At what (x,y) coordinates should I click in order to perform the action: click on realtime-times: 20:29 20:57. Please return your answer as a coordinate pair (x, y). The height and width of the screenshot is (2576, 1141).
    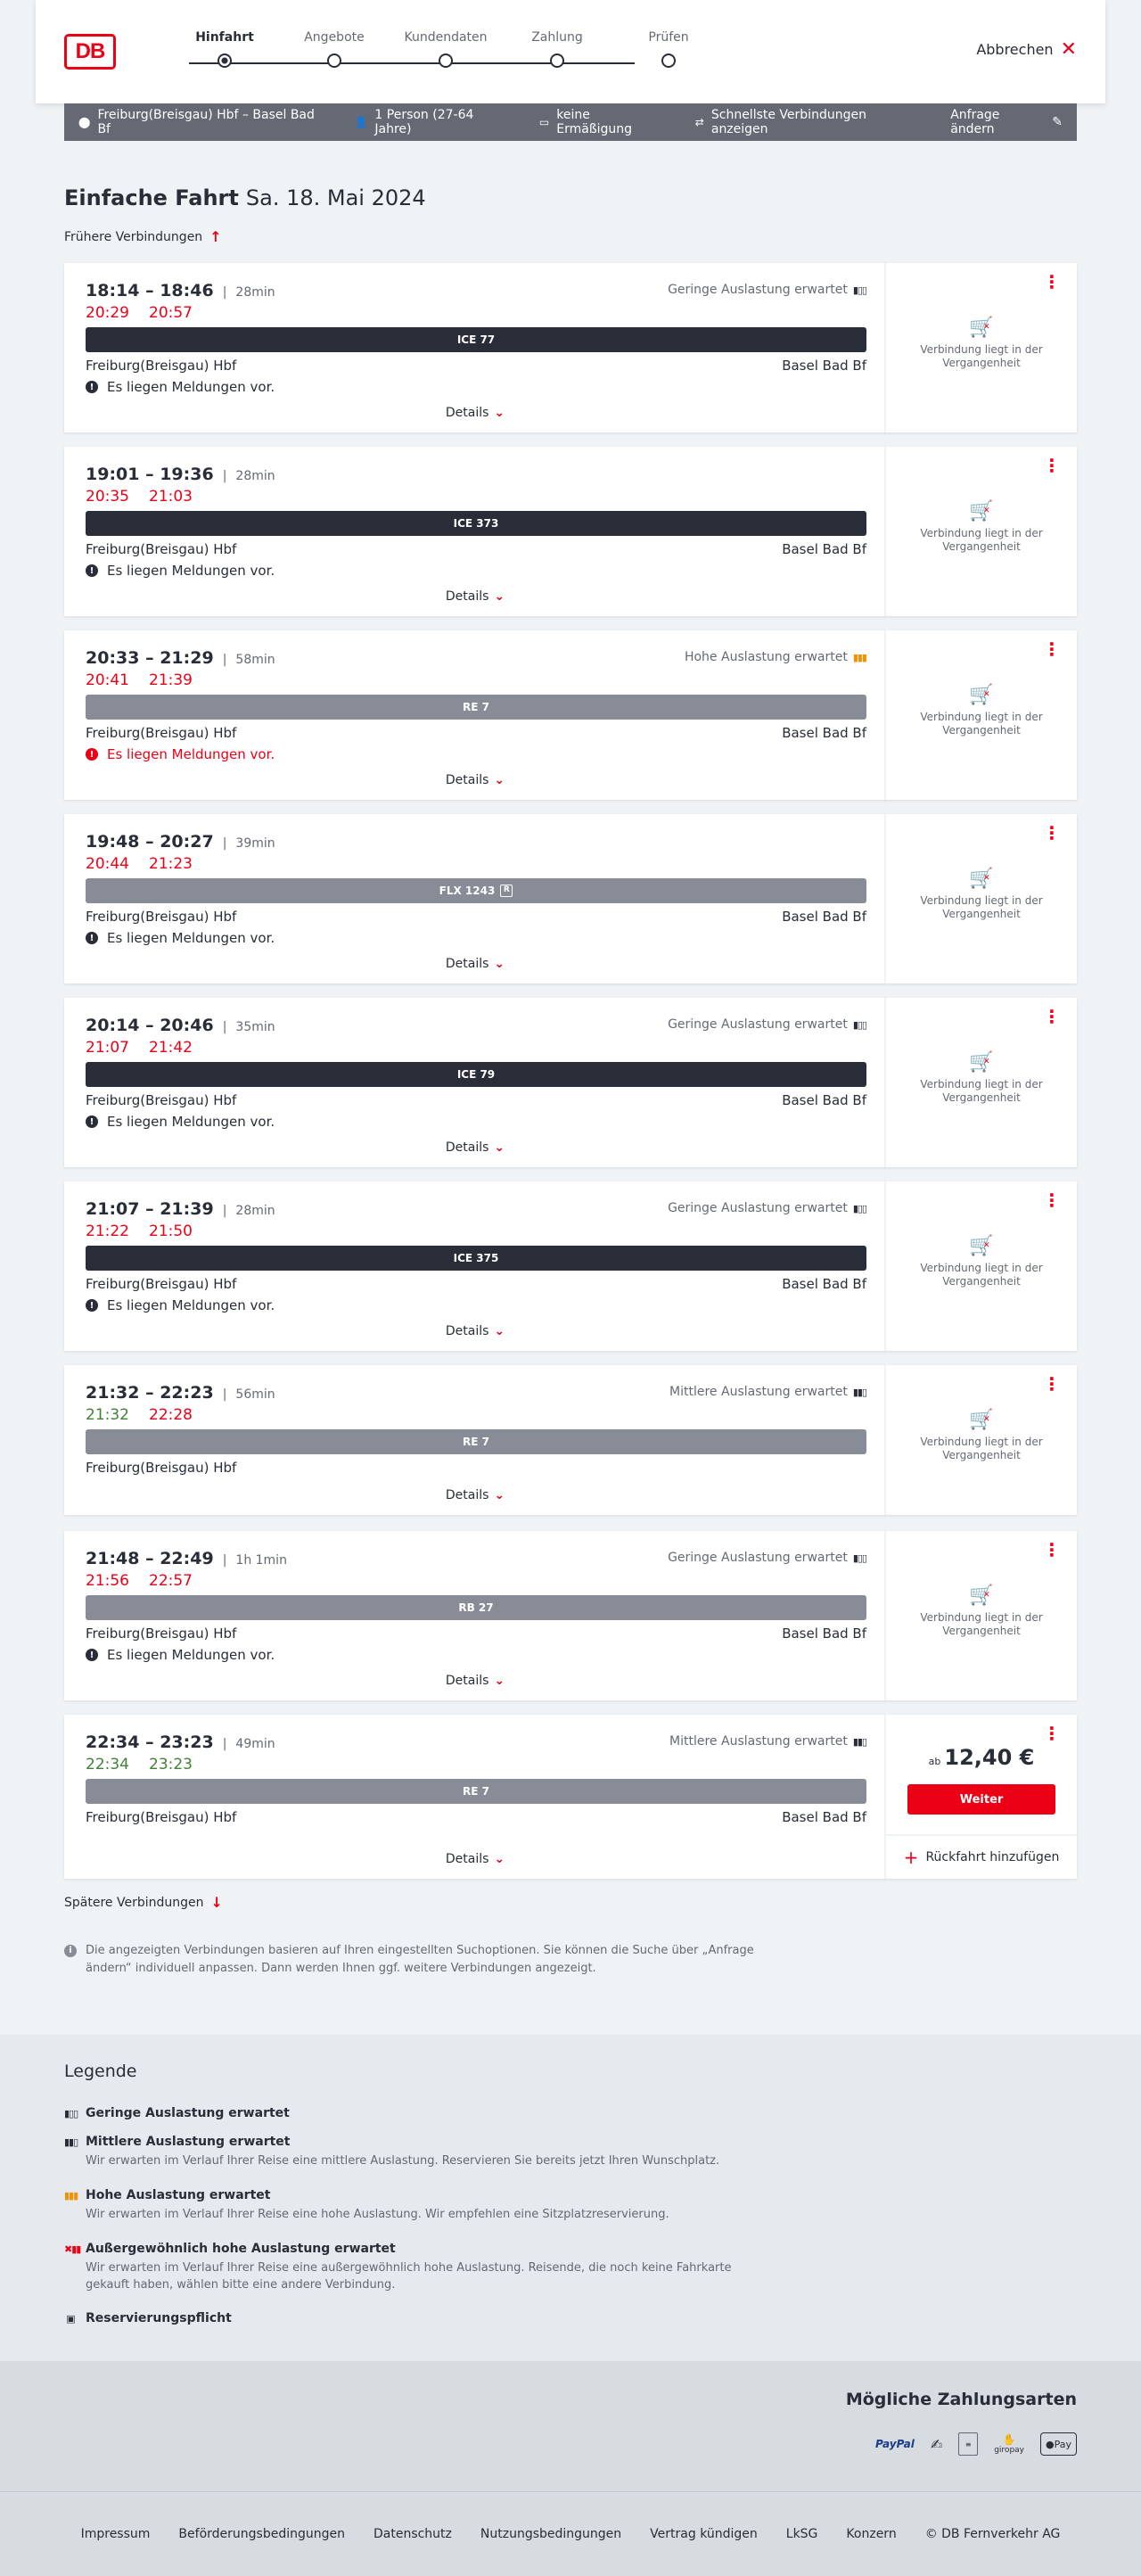
    Looking at the image, I should click on (139, 313).